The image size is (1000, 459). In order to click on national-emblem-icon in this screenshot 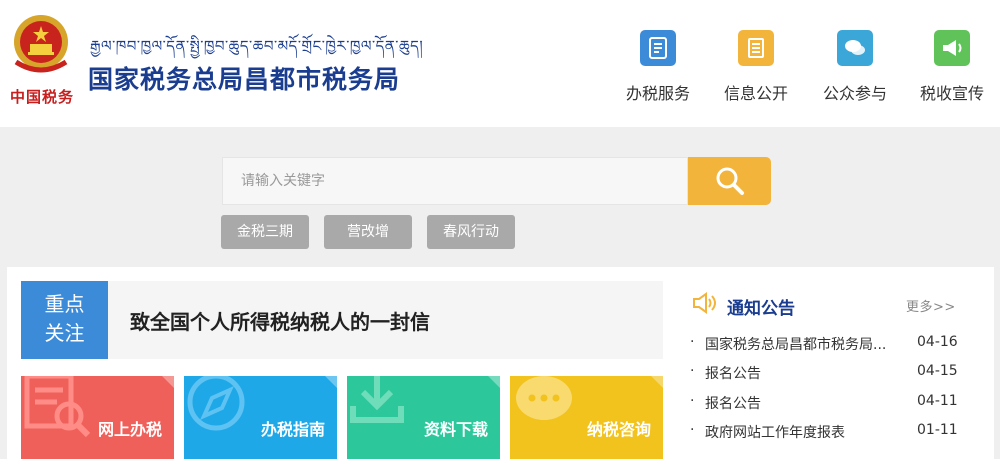, I will do `click(41, 44)`.